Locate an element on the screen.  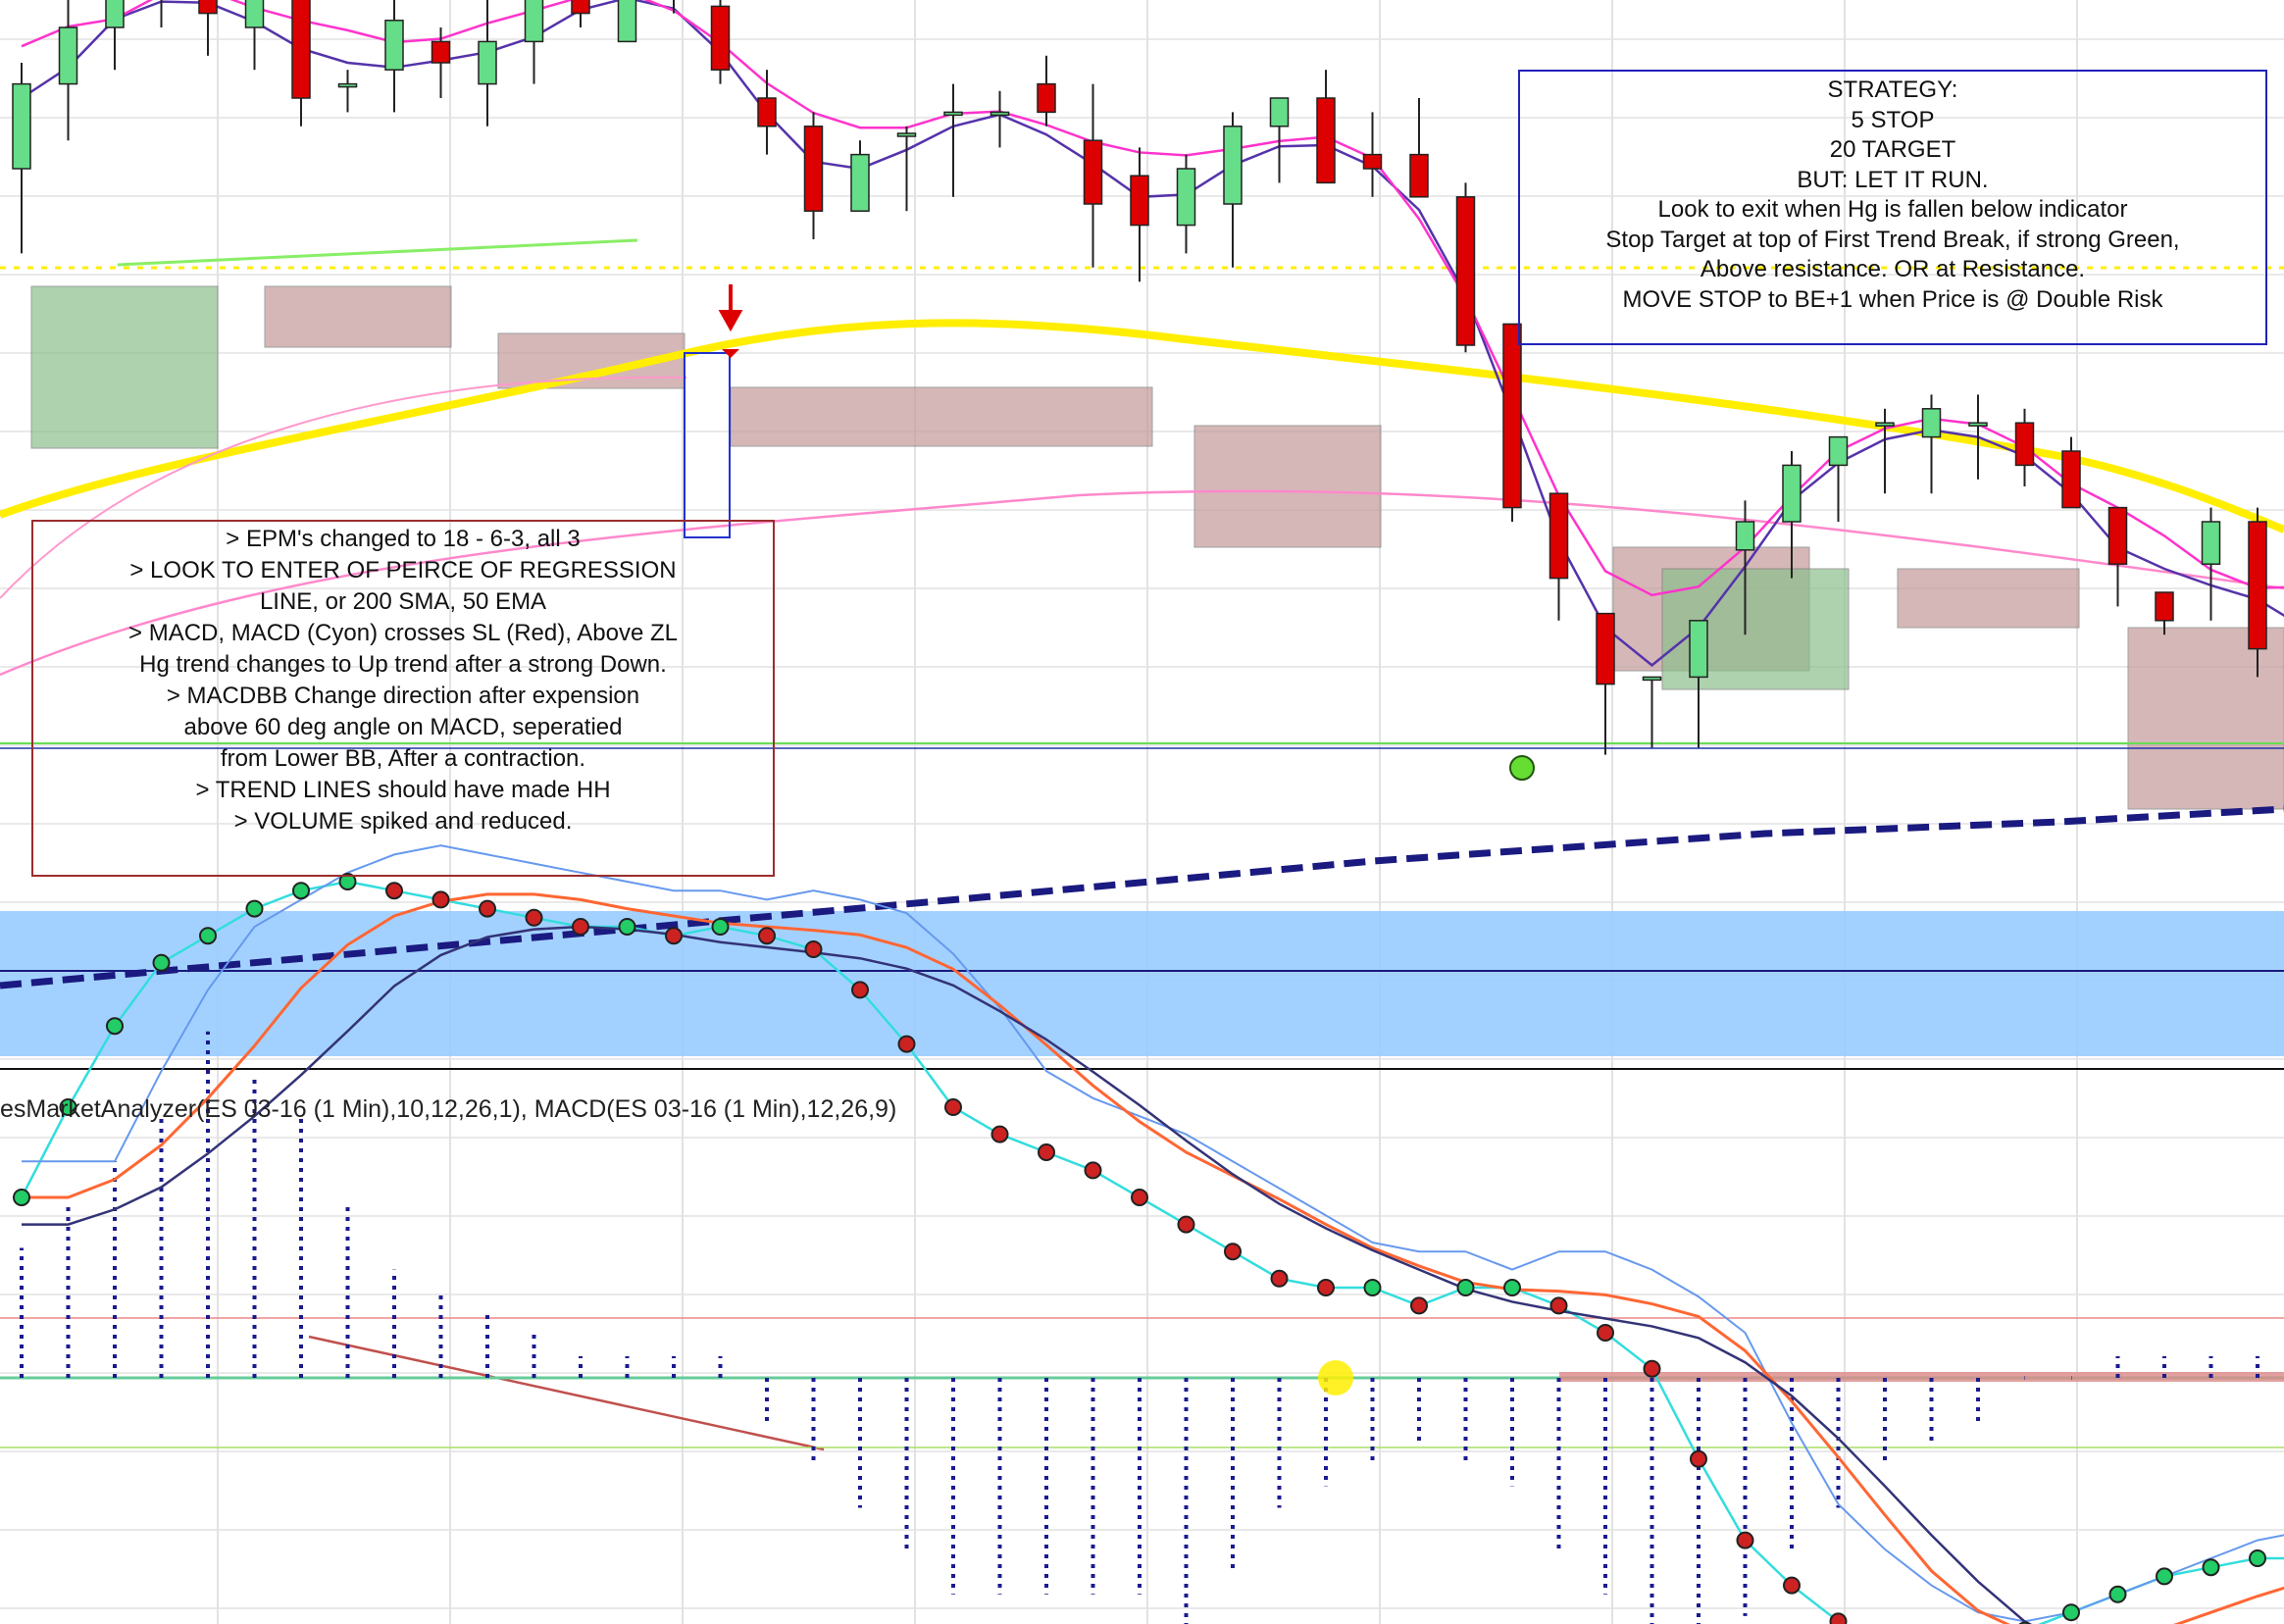
note-line: Above resistance. OR at Resistance. is located at coordinates (1893, 269).